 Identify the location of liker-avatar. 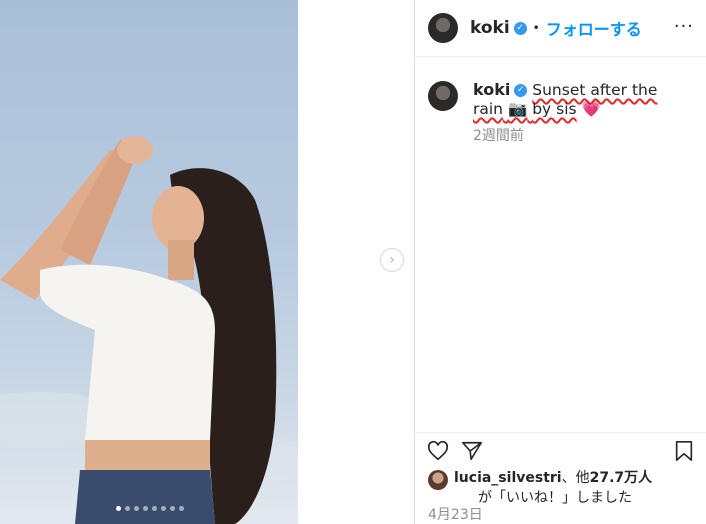
(438, 480).